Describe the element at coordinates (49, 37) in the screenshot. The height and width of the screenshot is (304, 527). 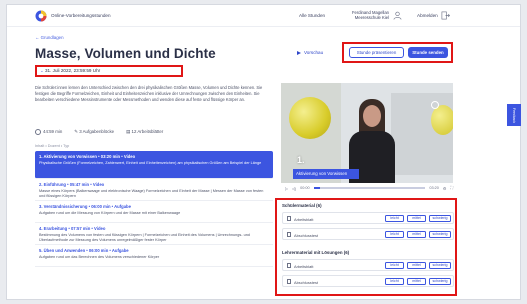
I see `breadcrumb: ← Grundlagen` at that location.